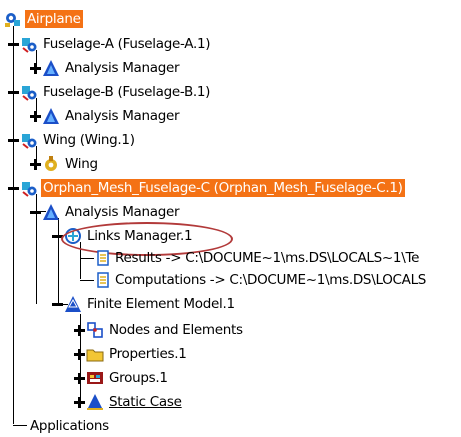 This screenshot has height=437, width=461. Describe the element at coordinates (95, 378) in the screenshot. I see `groups-icon` at that location.